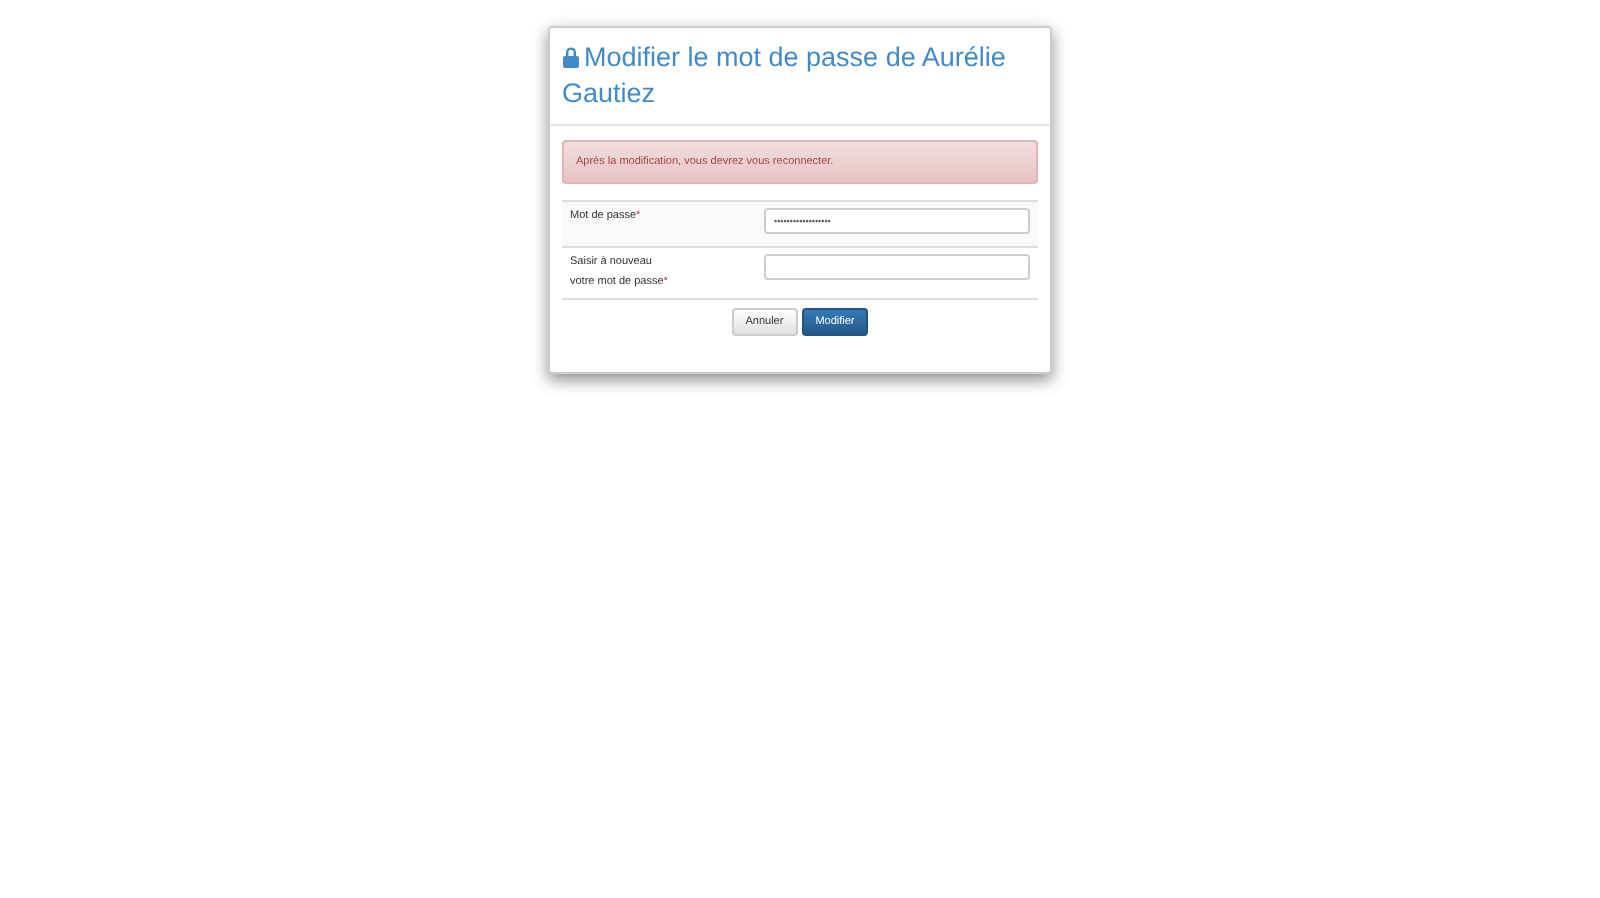  What do you see at coordinates (571, 57) in the screenshot?
I see `lock-icon` at bounding box center [571, 57].